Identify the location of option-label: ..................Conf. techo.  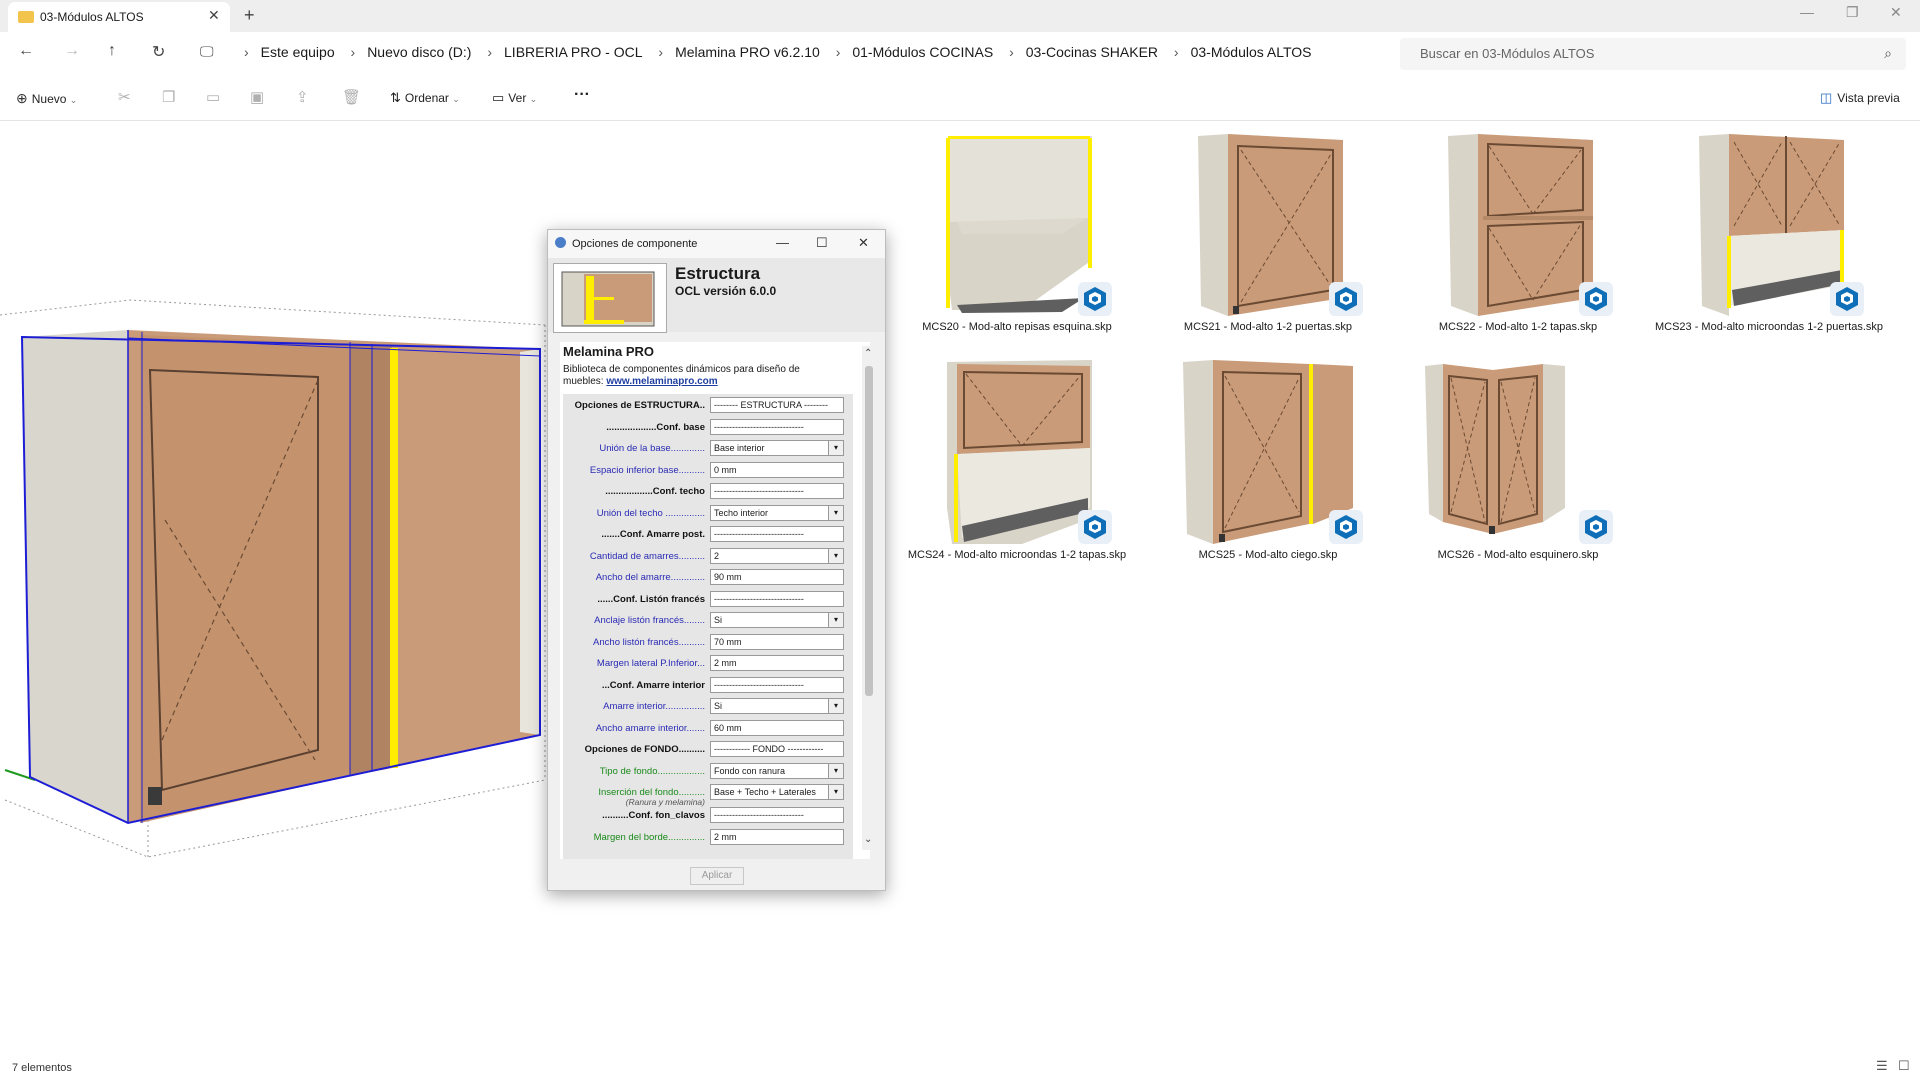
(655, 491).